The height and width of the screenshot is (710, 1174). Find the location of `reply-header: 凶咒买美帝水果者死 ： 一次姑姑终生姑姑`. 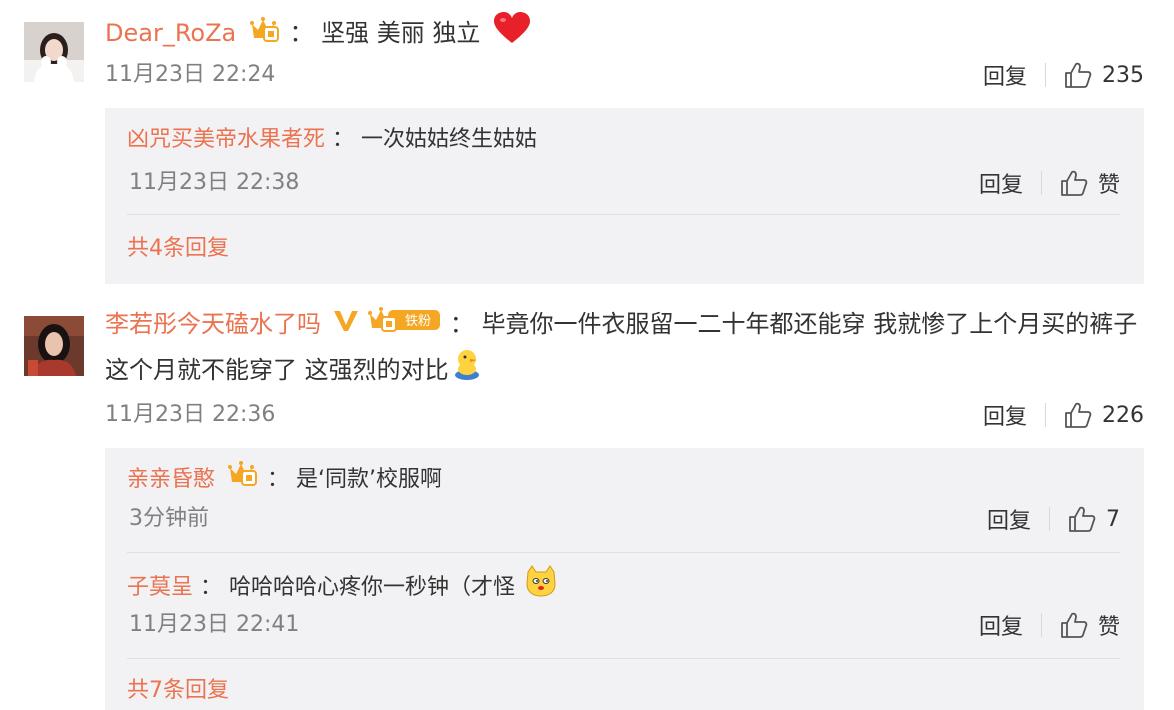

reply-header: 凶咒买美帝水果者死 ： 一次姑姑终生姑姑 is located at coordinates (625, 140).